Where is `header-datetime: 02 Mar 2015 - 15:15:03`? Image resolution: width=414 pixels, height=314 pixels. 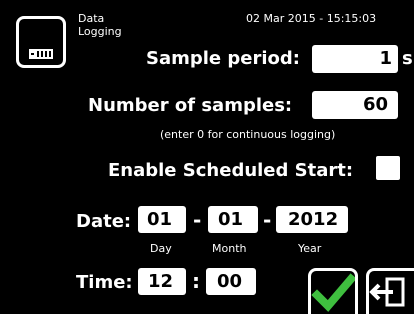
header-datetime: 02 Mar 2015 - 15:15:03 is located at coordinates (311, 18).